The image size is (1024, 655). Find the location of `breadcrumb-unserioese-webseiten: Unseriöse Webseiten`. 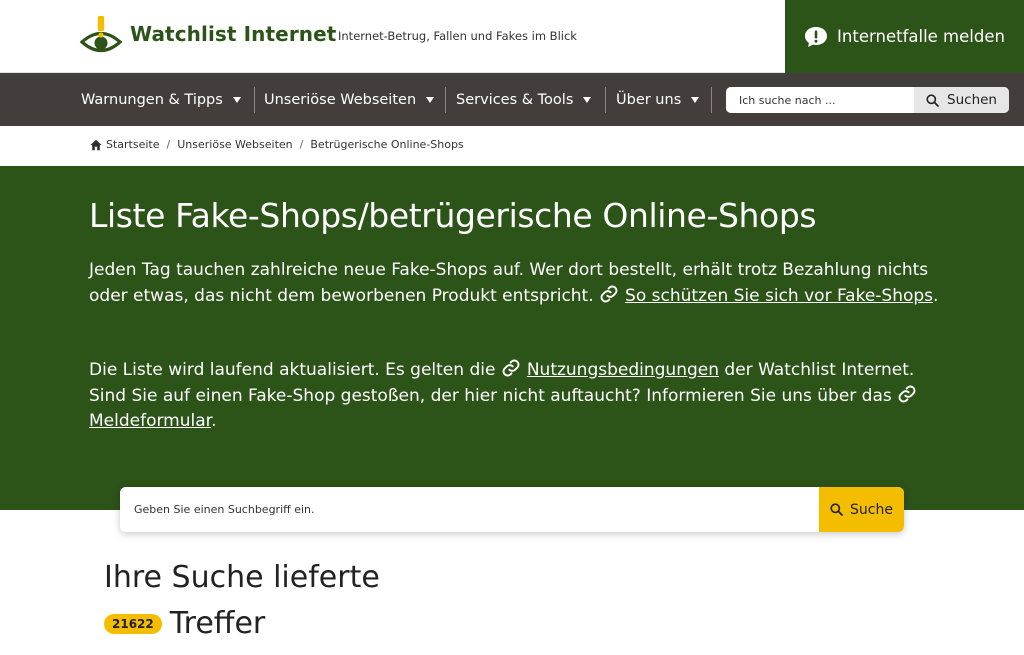

breadcrumb-unserioese-webseiten: Unseriöse Webseiten is located at coordinates (234, 144).